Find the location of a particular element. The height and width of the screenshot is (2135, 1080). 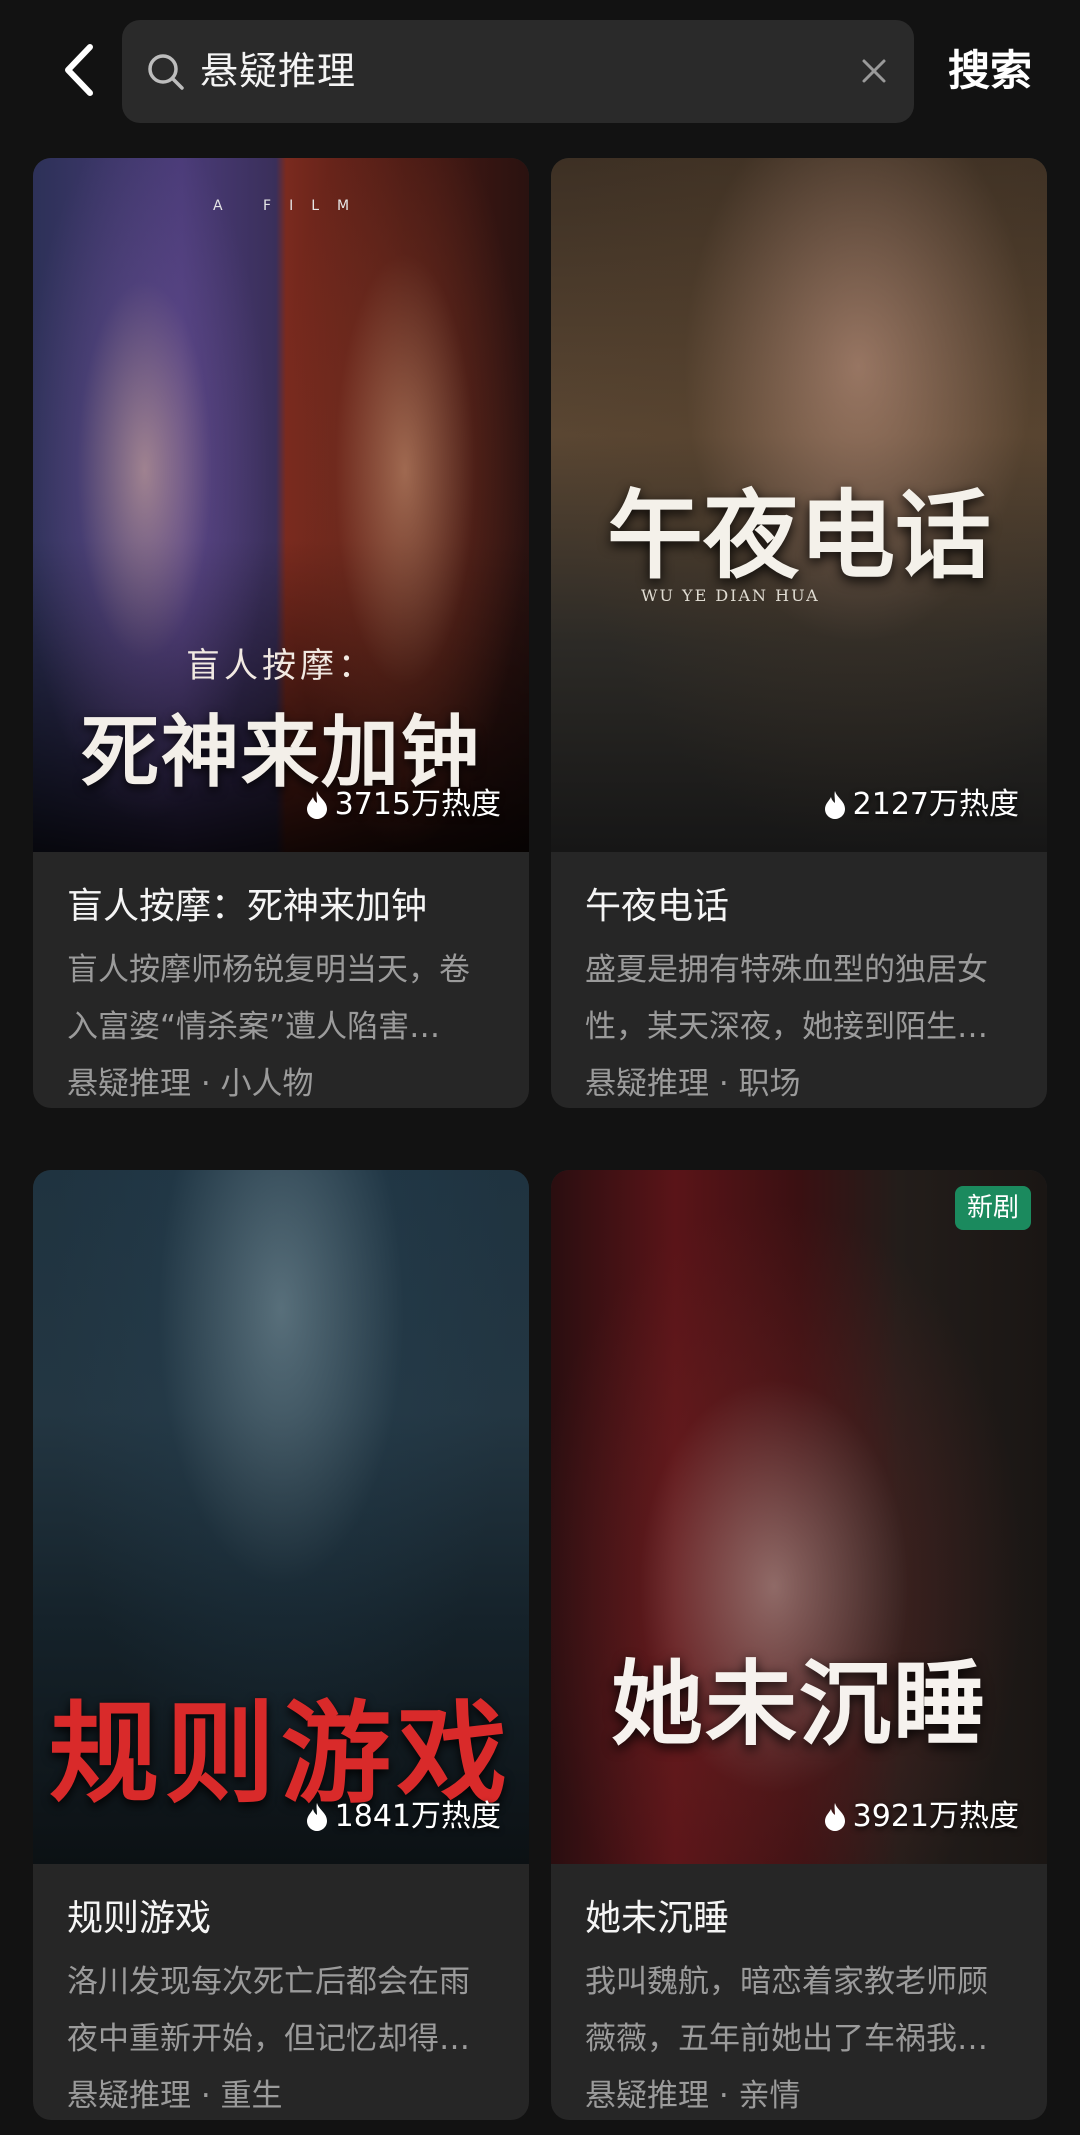

card-tags: 悬疑推理 · 亲情 is located at coordinates (693, 2096).